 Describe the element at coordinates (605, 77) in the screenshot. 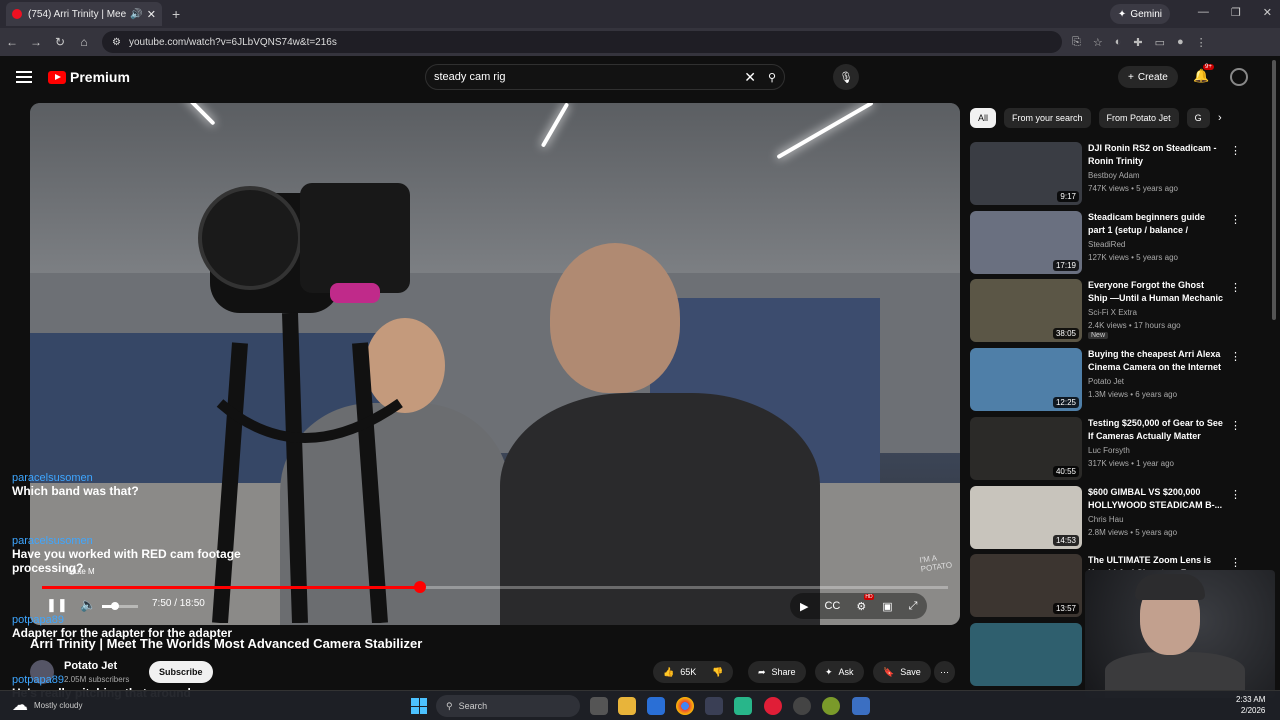

I see `search-input: steady cam rig ✕ ⚲` at that location.